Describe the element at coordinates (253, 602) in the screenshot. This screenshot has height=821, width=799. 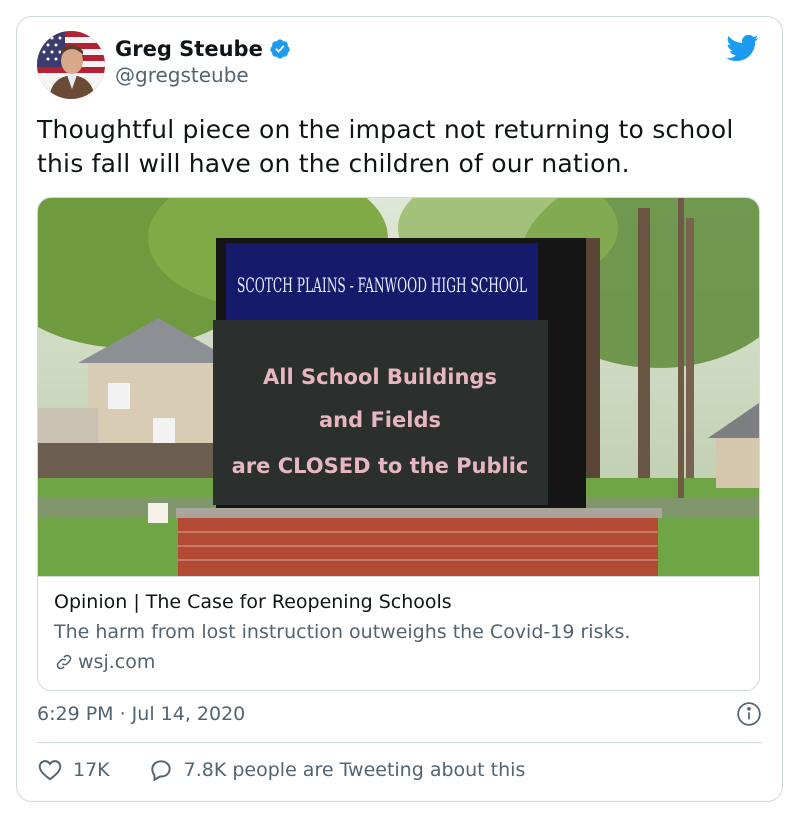
I see `link-title: Opinion | The Case for Reopening Schools` at that location.